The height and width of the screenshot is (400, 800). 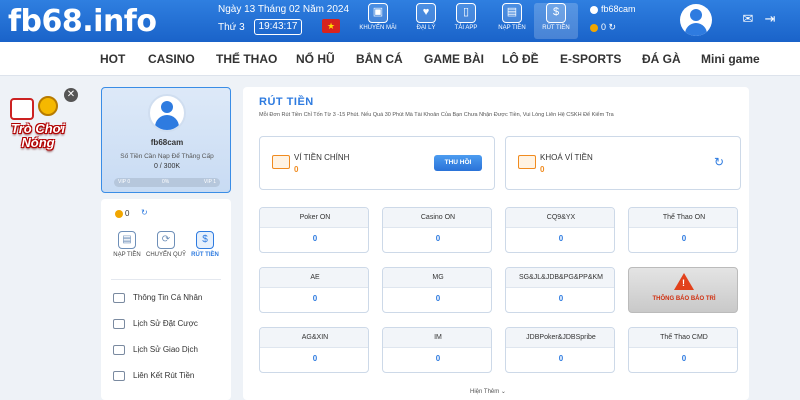 I want to click on nav-slots: NỔ HŨ, so click(x=315, y=59).